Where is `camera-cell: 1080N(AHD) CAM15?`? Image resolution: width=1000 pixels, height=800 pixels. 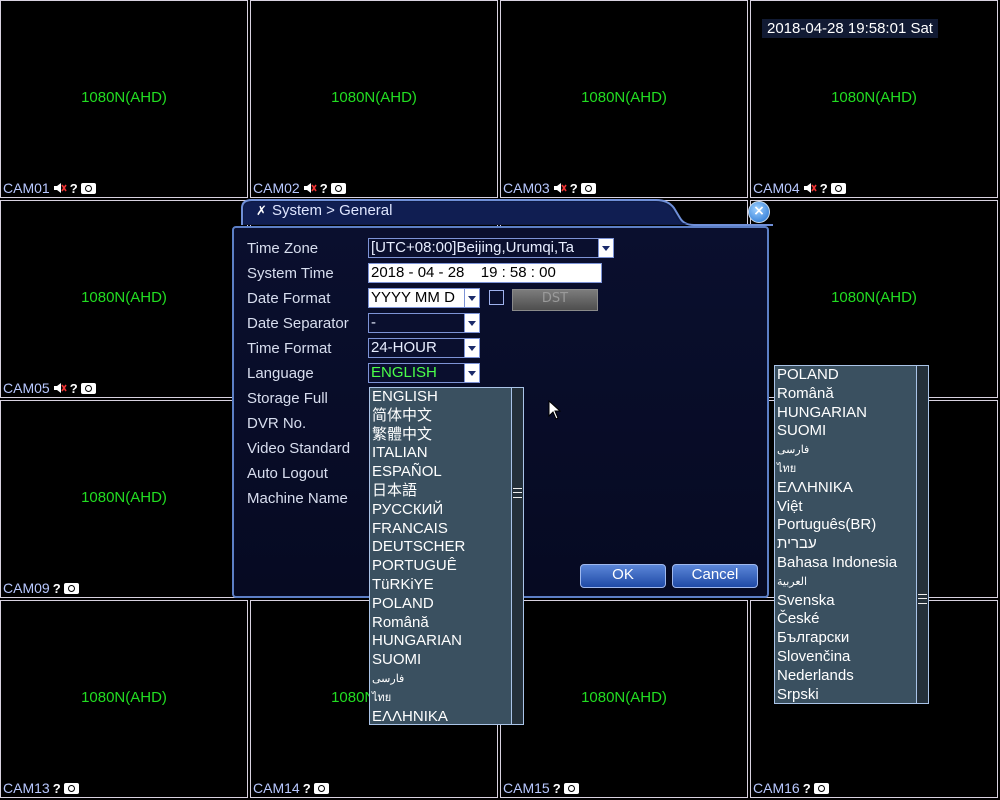 camera-cell: 1080N(AHD) CAM15? is located at coordinates (624, 699).